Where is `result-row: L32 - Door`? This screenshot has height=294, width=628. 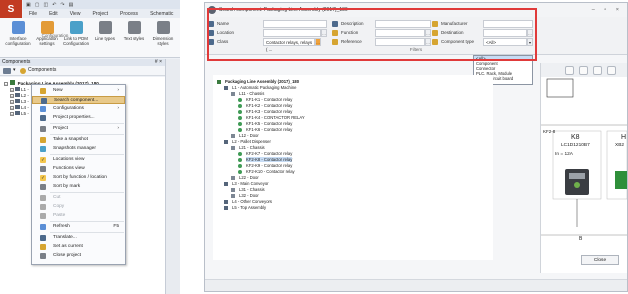
result-row: L32 - Door is located at coordinates (245, 195).